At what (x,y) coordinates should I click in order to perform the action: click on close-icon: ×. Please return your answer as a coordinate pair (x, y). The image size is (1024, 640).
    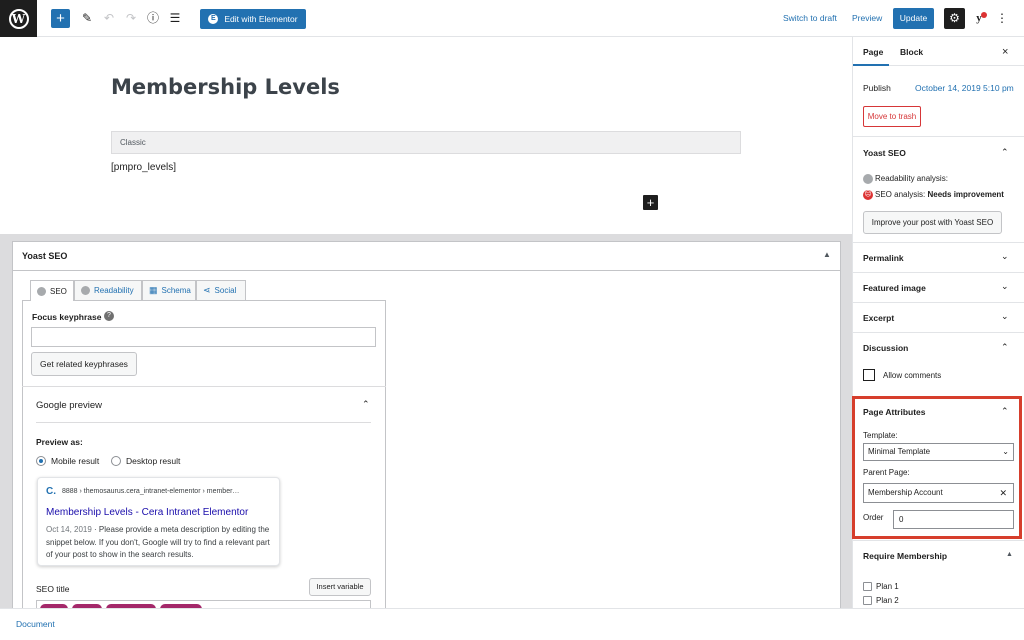
    Looking at the image, I should click on (1005, 52).